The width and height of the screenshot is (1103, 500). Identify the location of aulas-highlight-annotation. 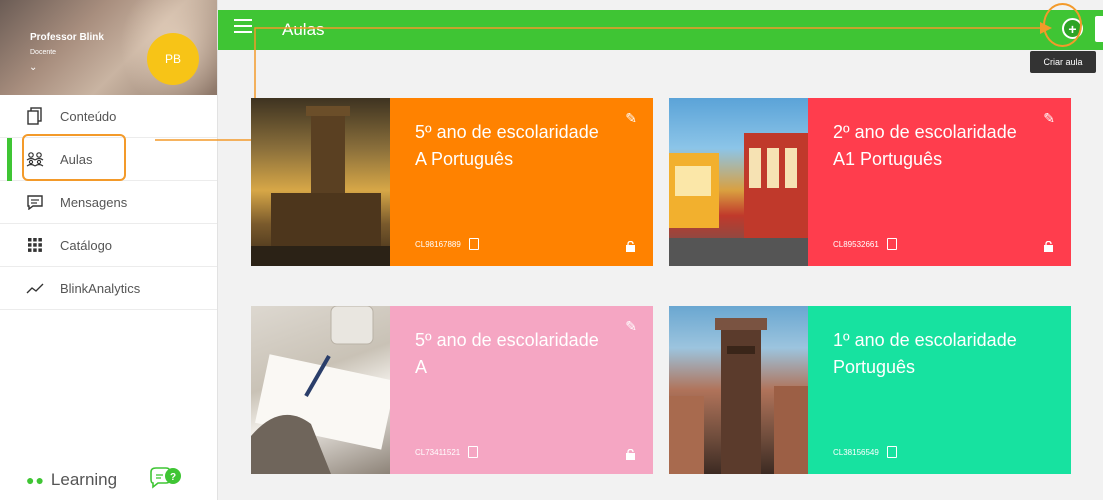
(74, 157).